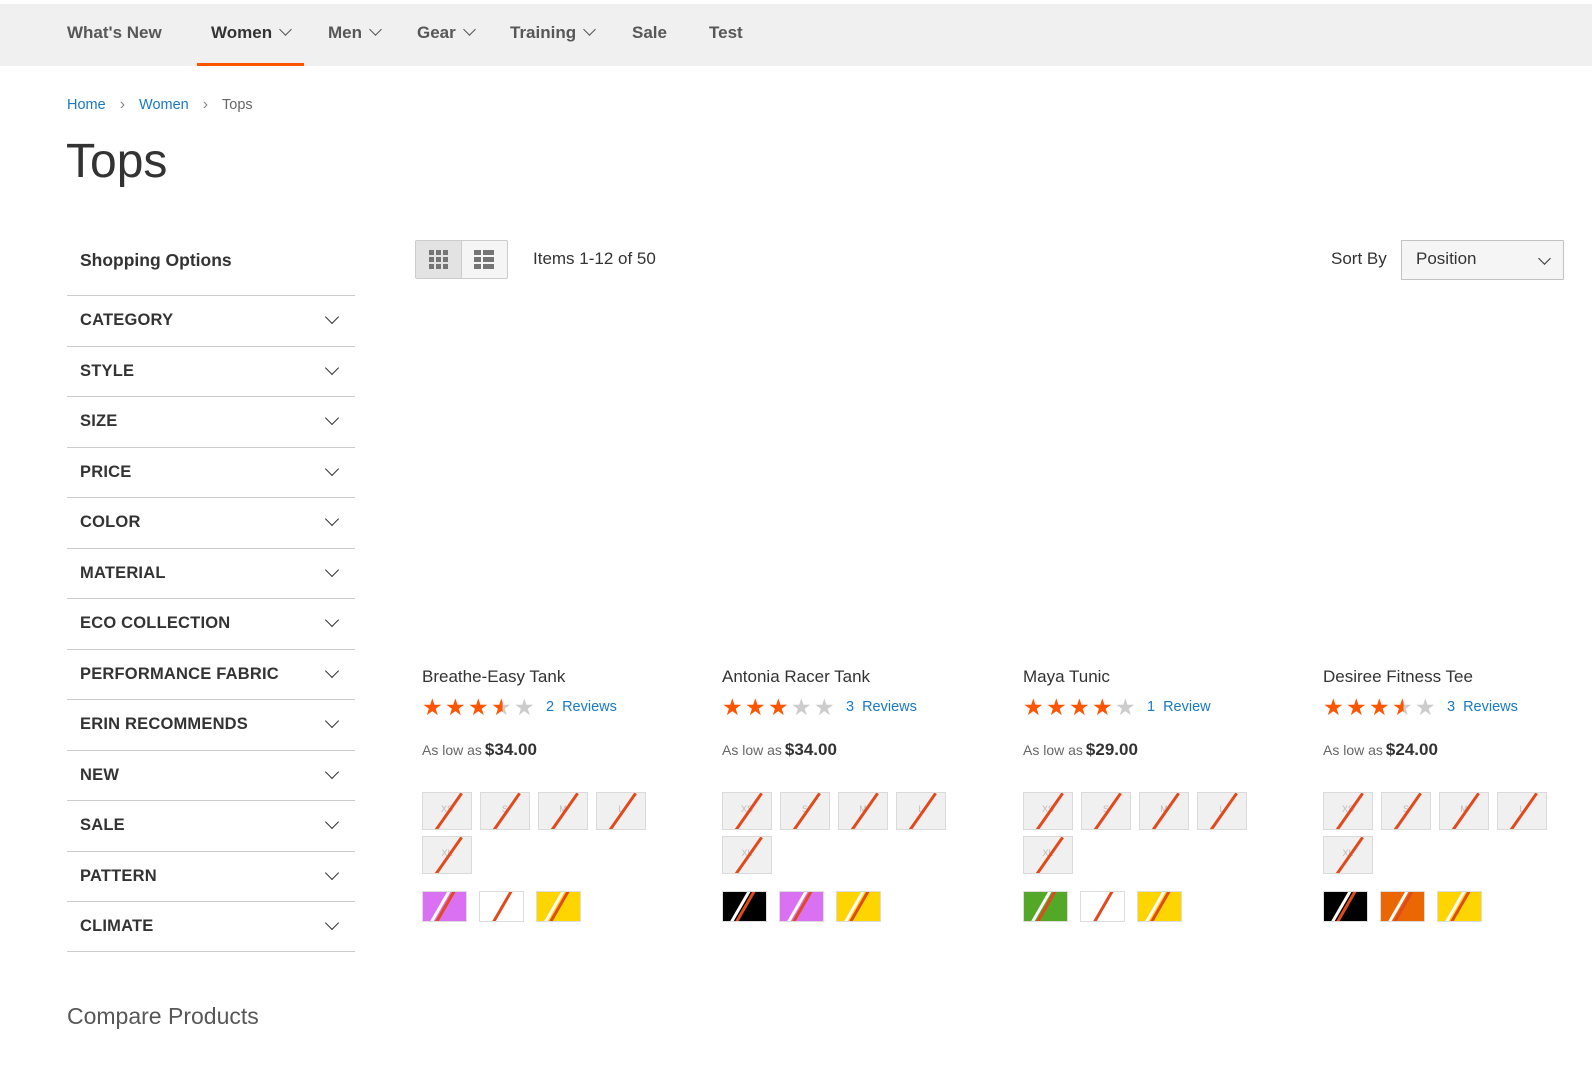  Describe the element at coordinates (211, 623) in the screenshot. I see `filter-eco-collection: ECO COLLECTION` at that location.